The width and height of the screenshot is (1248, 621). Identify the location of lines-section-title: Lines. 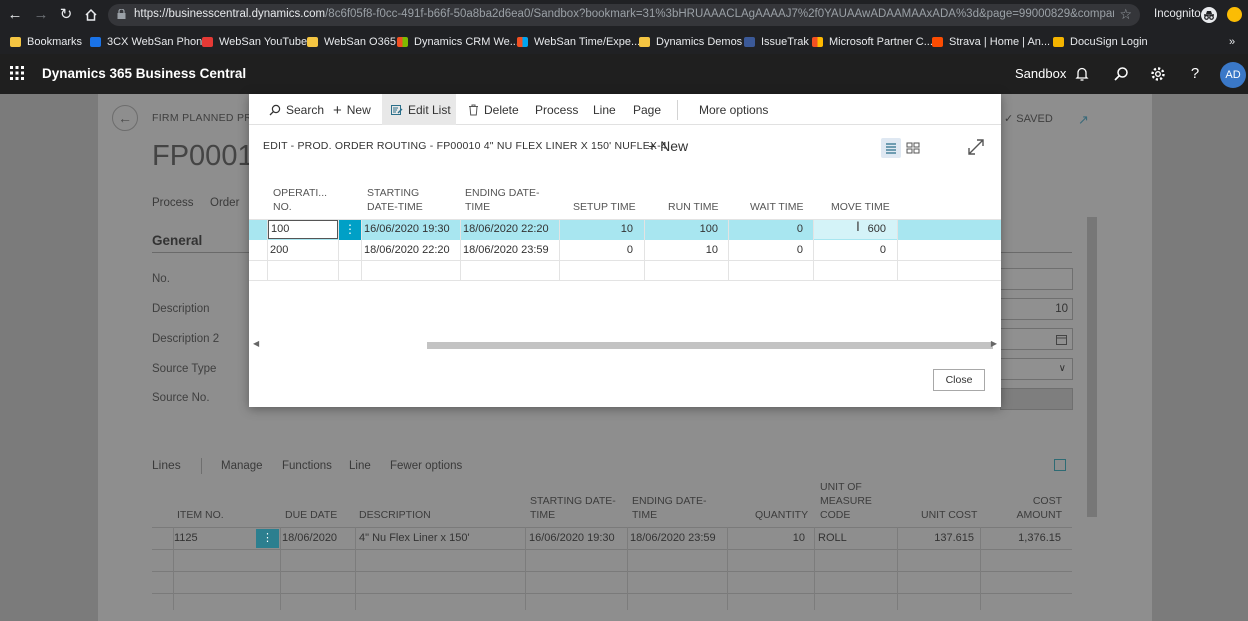
(166, 465).